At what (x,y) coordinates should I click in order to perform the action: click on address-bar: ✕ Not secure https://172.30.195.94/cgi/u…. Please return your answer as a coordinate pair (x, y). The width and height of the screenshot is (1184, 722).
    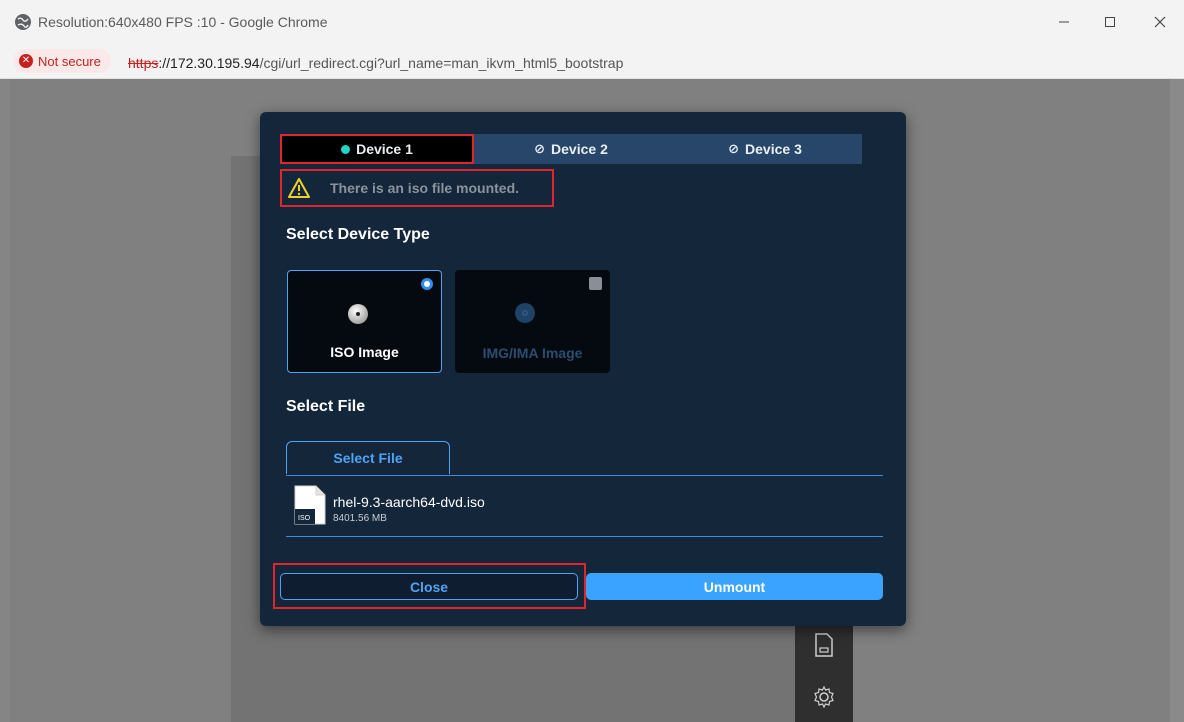
    Looking at the image, I should click on (592, 61).